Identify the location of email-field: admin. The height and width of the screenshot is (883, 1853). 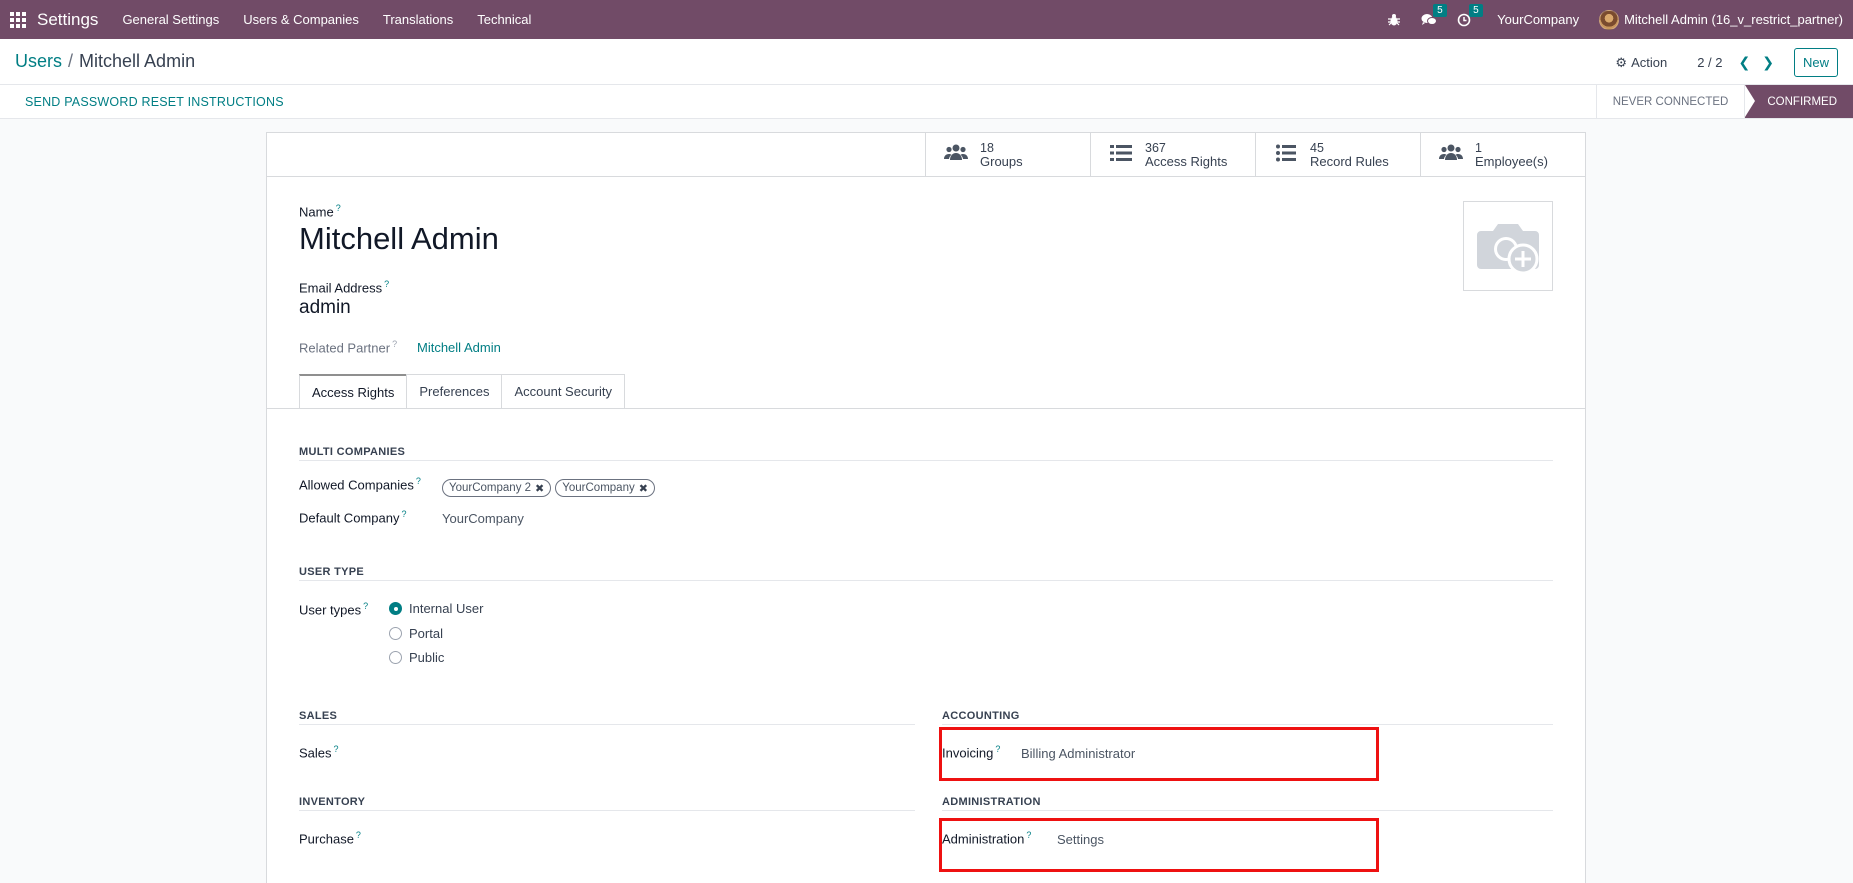
(325, 308).